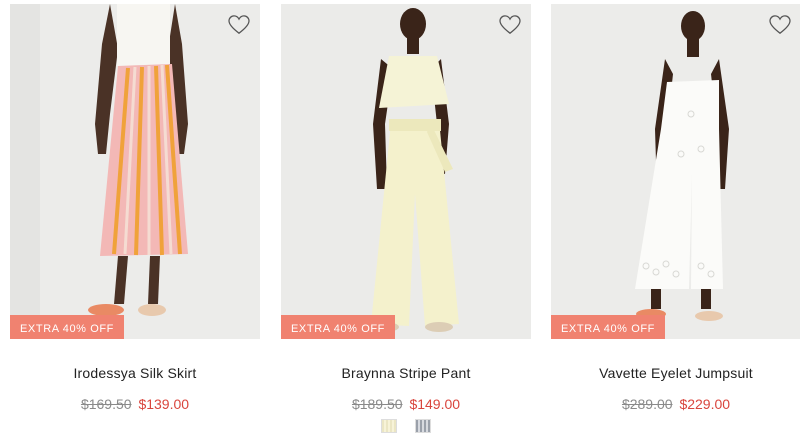 Image resolution: width=800 pixels, height=436 pixels. Describe the element at coordinates (705, 404) in the screenshot. I see `sale-price: $229.00` at that location.